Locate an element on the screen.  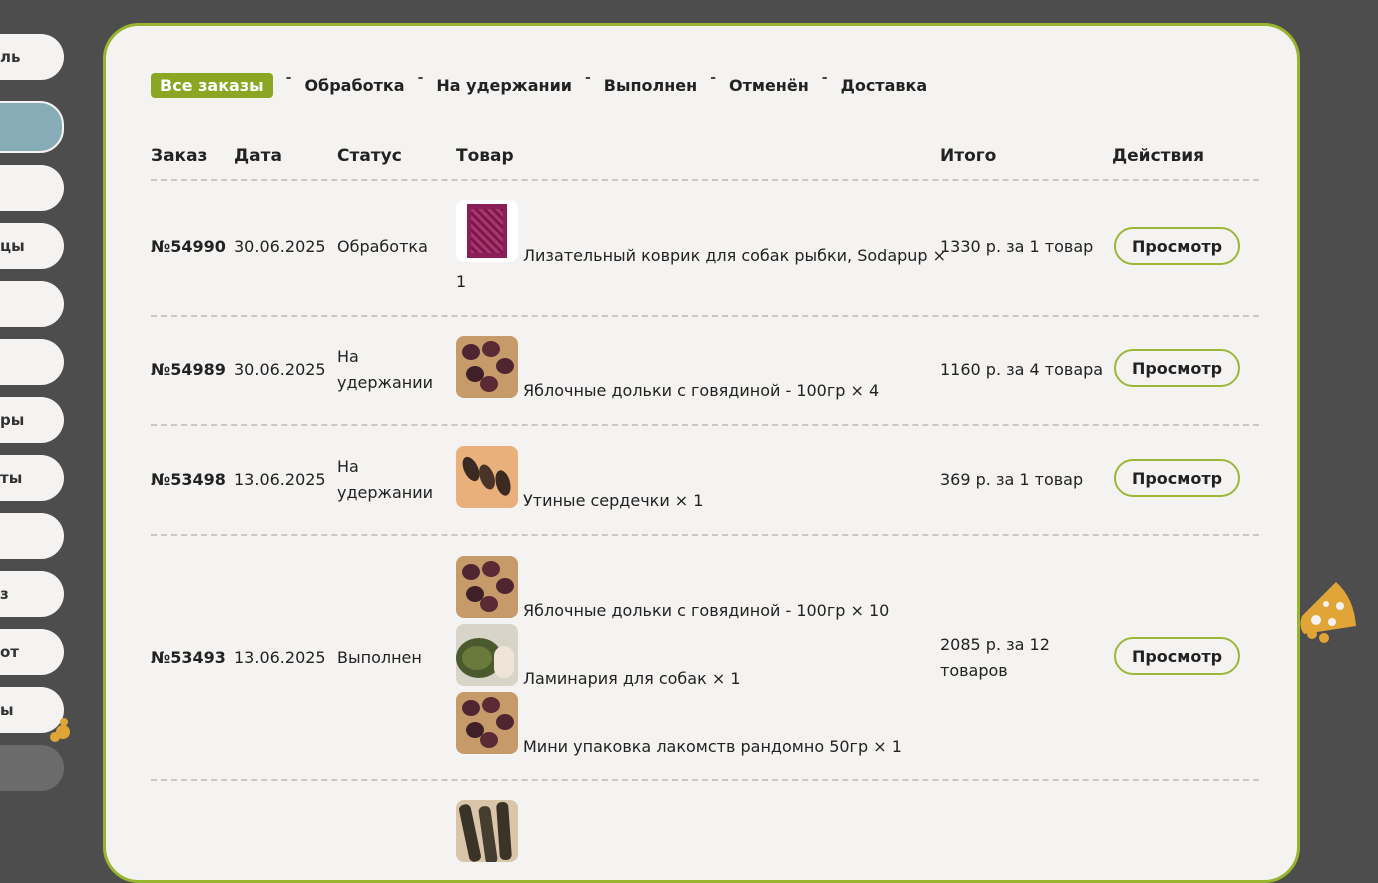
order-total: 1160 р. за 4 товара is located at coordinates (1022, 369).